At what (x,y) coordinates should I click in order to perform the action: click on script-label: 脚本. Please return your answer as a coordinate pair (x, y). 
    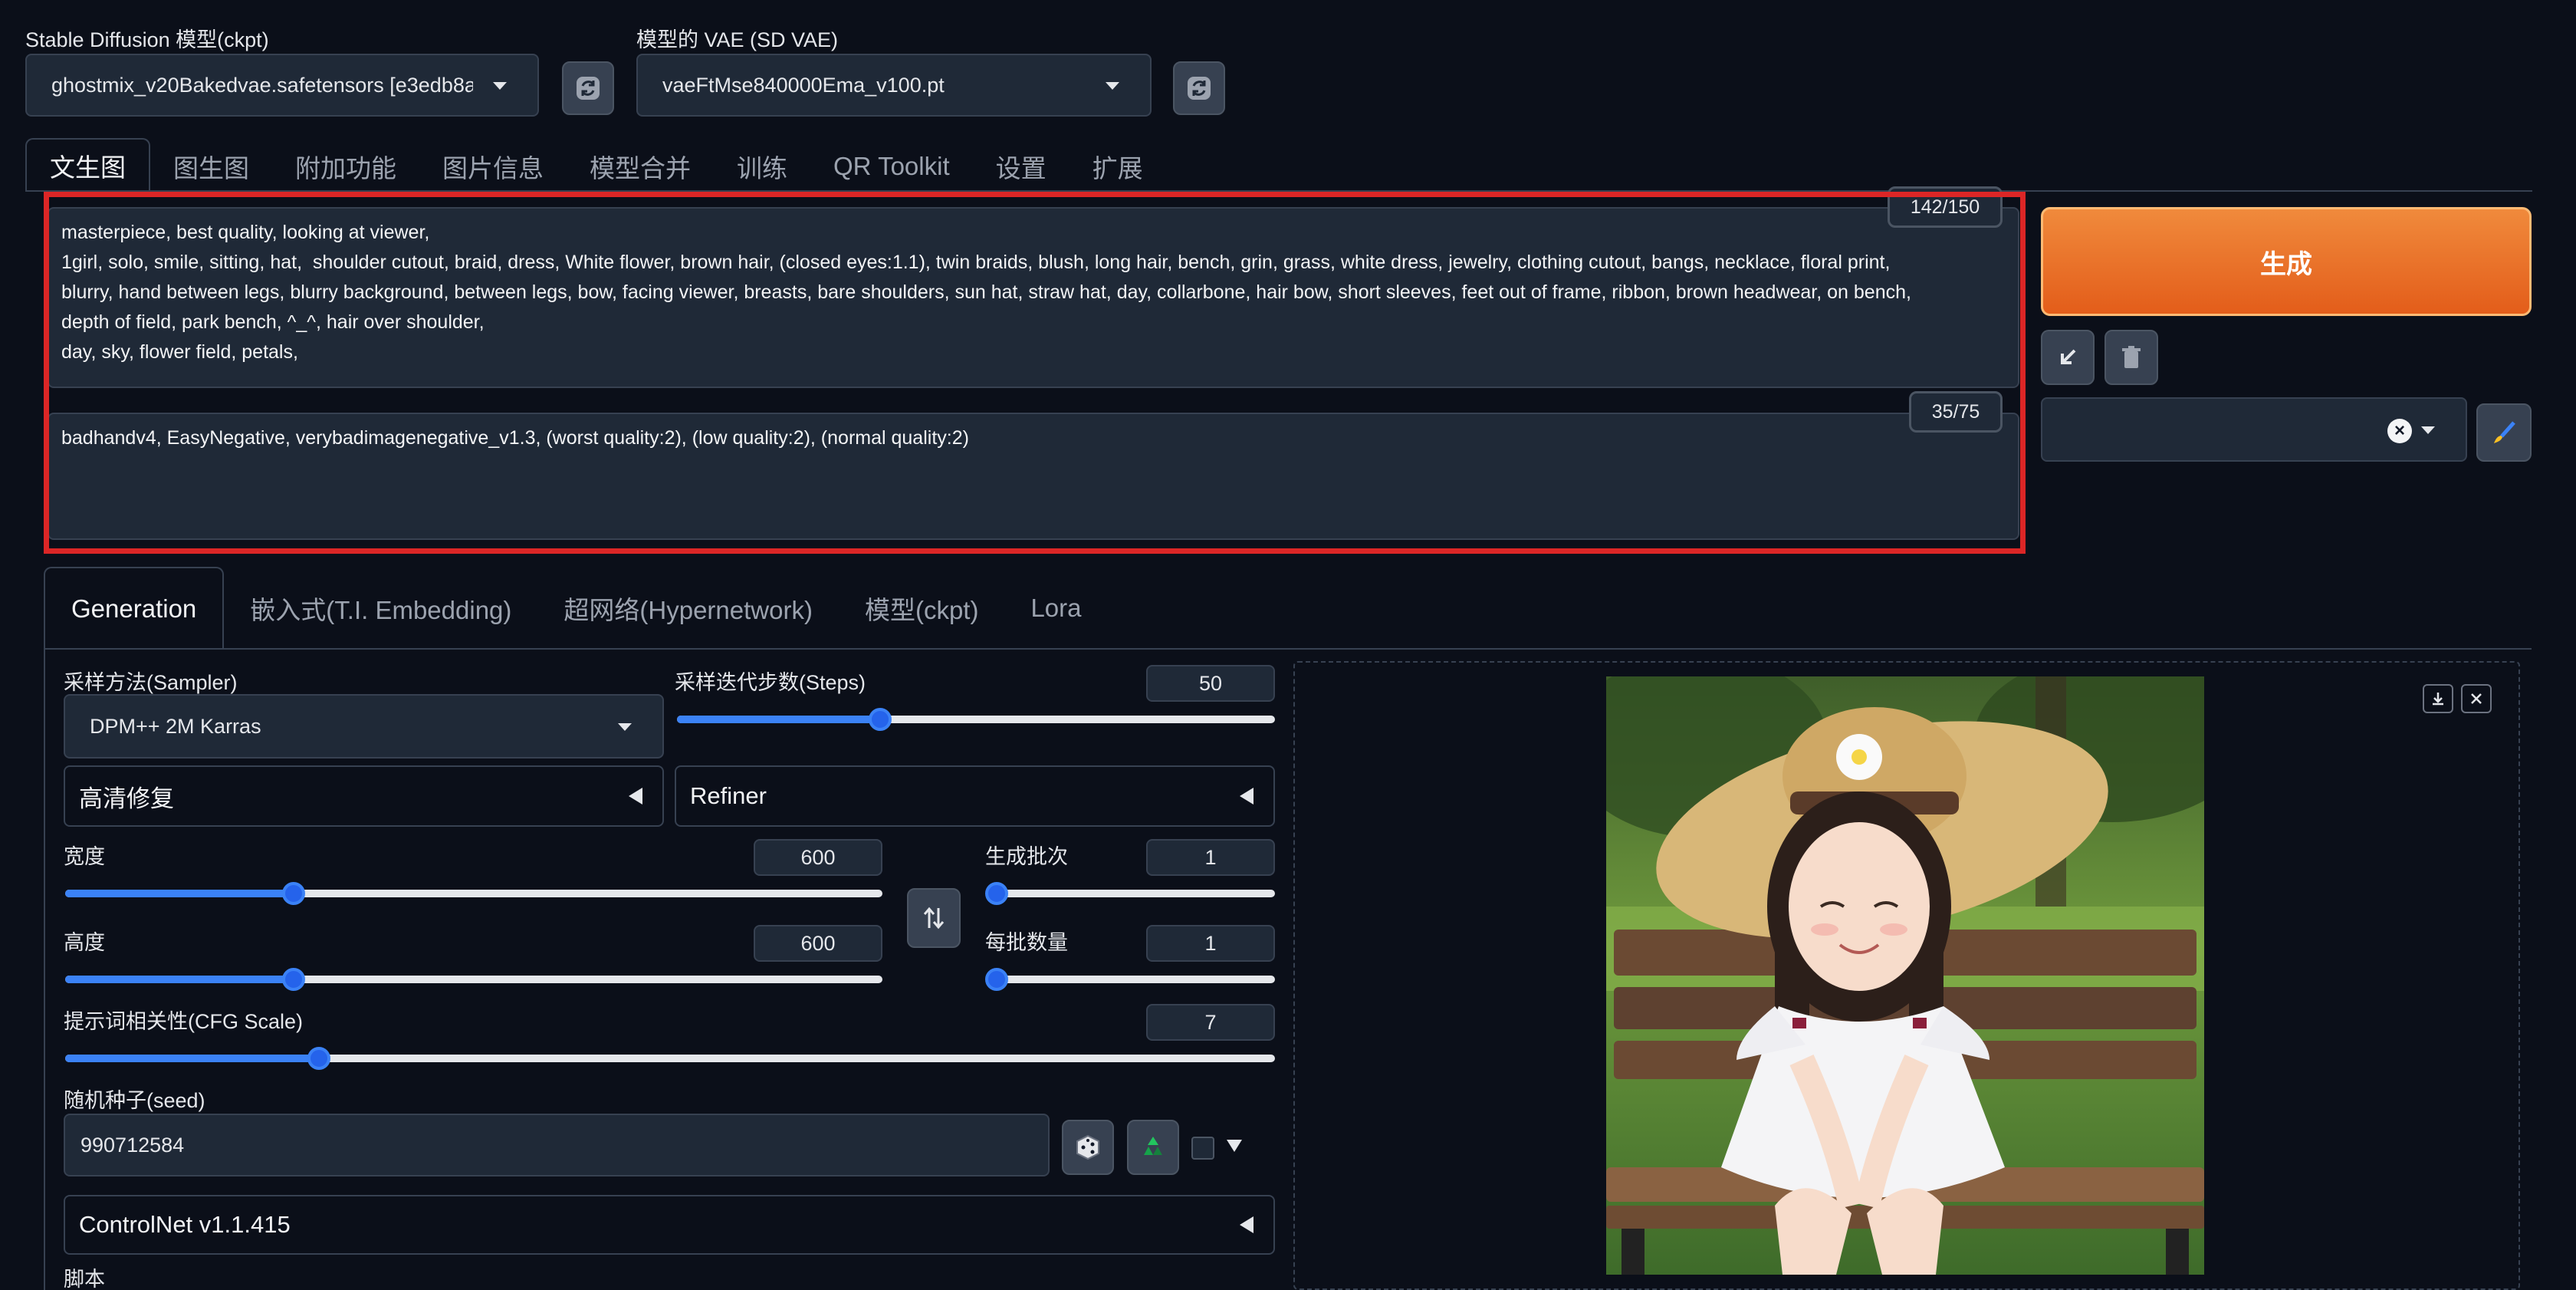
    Looking at the image, I should click on (85, 1279).